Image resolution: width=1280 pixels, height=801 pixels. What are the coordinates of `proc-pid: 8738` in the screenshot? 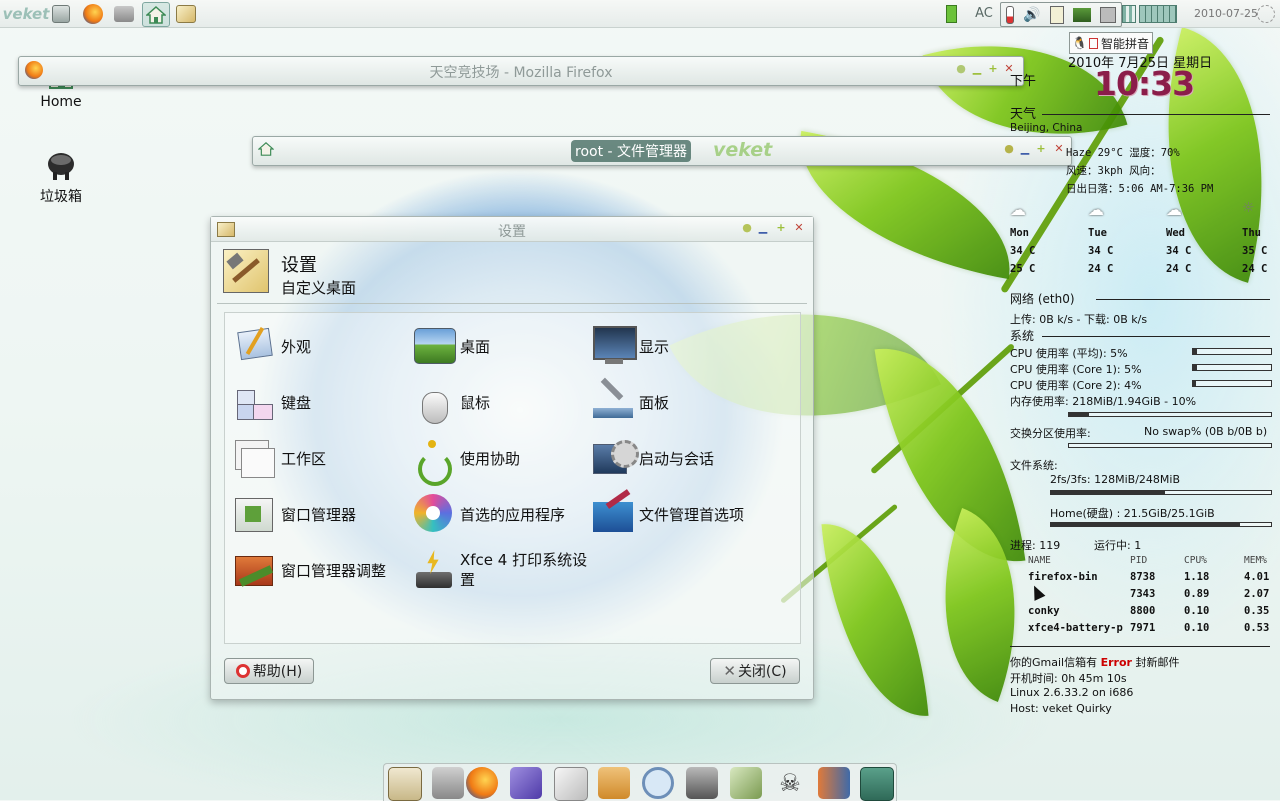 It's located at (1143, 577).